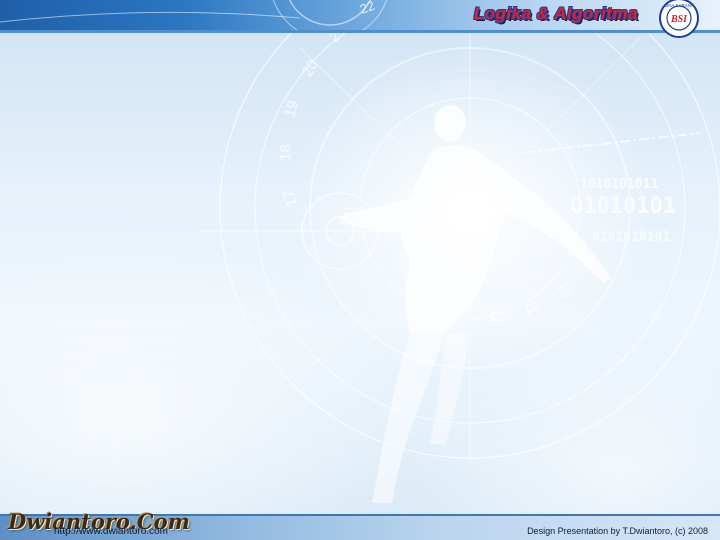  I want to click on dial-number: 10, so click(564, 290).